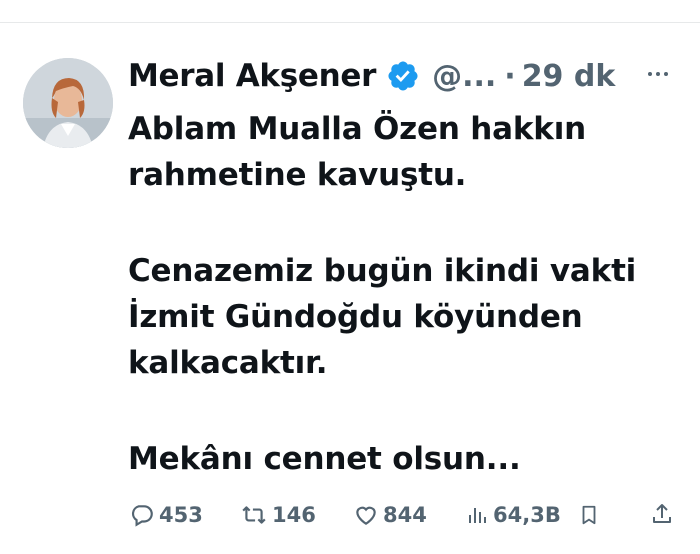  Describe the element at coordinates (527, 515) in the screenshot. I see `views-count: 64,3B` at that location.